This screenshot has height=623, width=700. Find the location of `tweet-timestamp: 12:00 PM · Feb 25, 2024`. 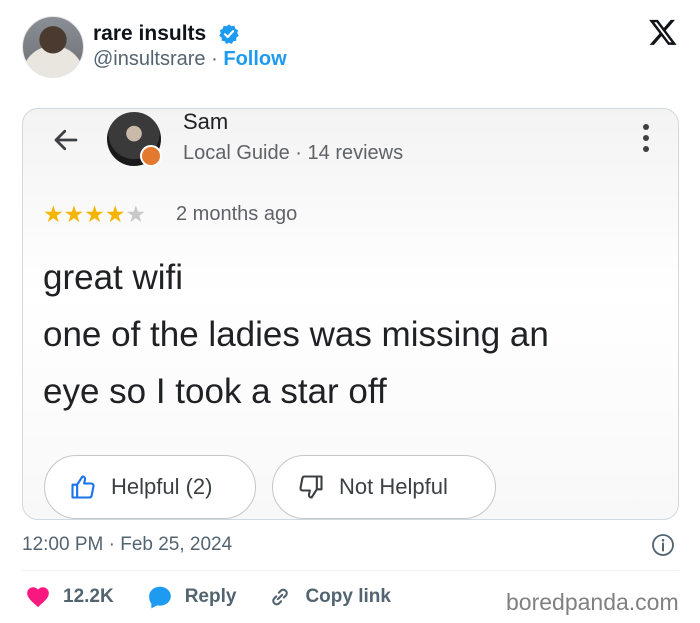

tweet-timestamp: 12:00 PM · Feb 25, 2024 is located at coordinates (127, 545).